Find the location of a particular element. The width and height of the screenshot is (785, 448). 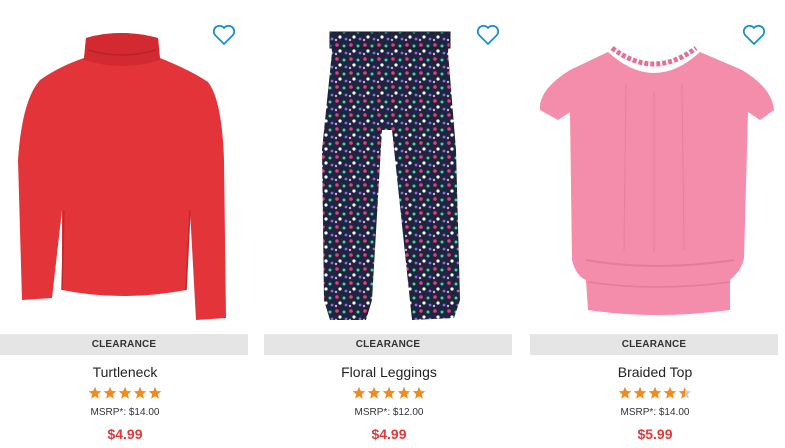

msrp-price: MSRP*: $12.00 is located at coordinates (389, 412).